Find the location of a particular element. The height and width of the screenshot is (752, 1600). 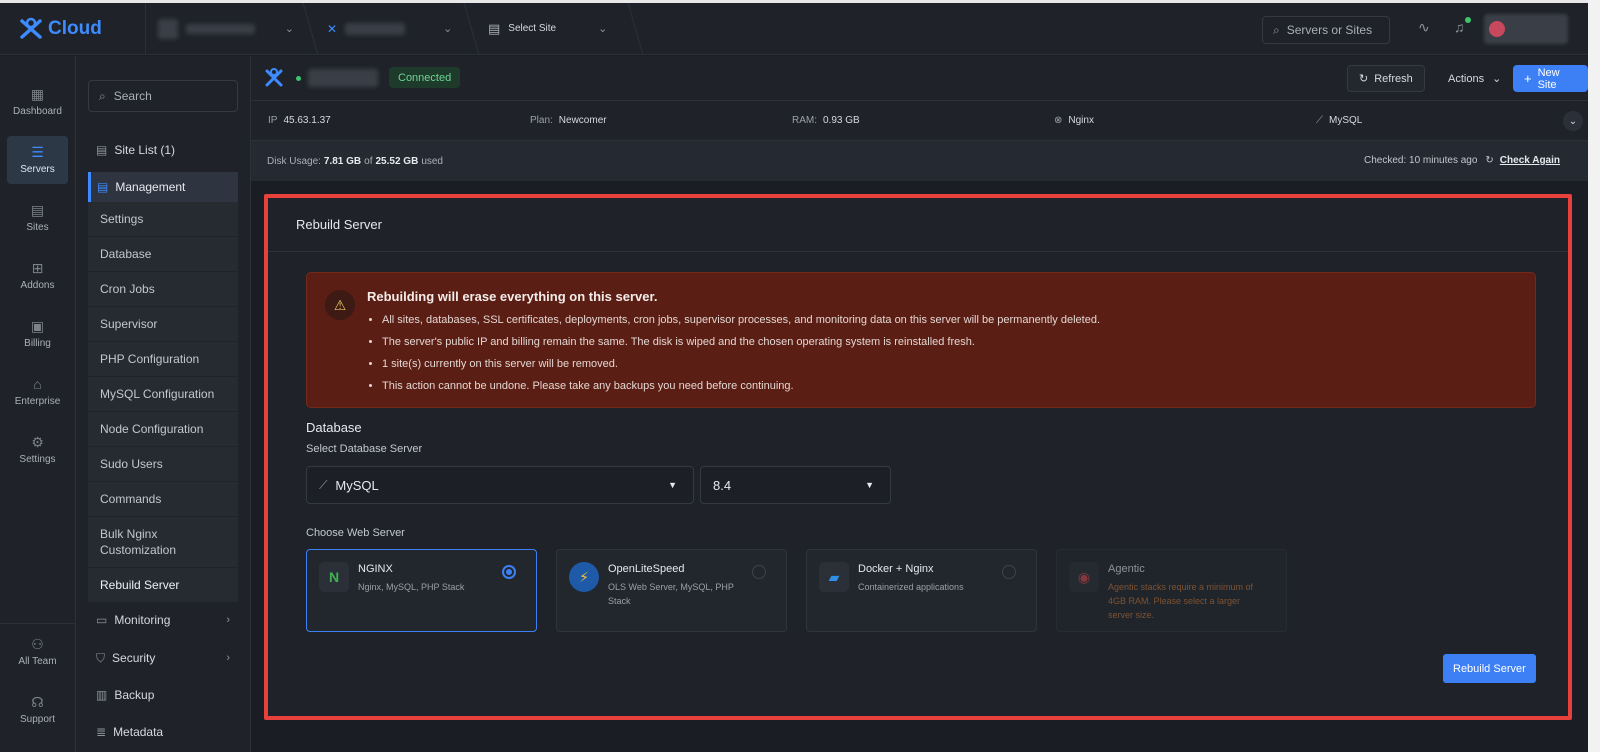

check-again-link: Check Again is located at coordinates (1530, 160).